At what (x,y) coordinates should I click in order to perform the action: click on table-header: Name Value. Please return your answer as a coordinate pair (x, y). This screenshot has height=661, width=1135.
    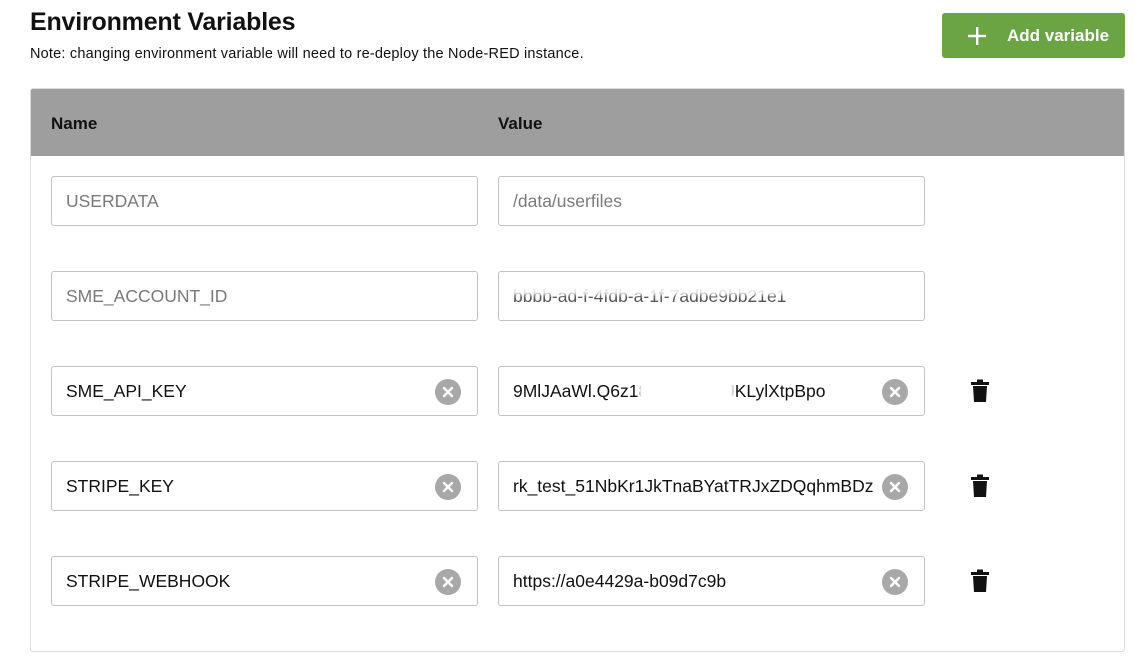
    Looking at the image, I should click on (577, 122).